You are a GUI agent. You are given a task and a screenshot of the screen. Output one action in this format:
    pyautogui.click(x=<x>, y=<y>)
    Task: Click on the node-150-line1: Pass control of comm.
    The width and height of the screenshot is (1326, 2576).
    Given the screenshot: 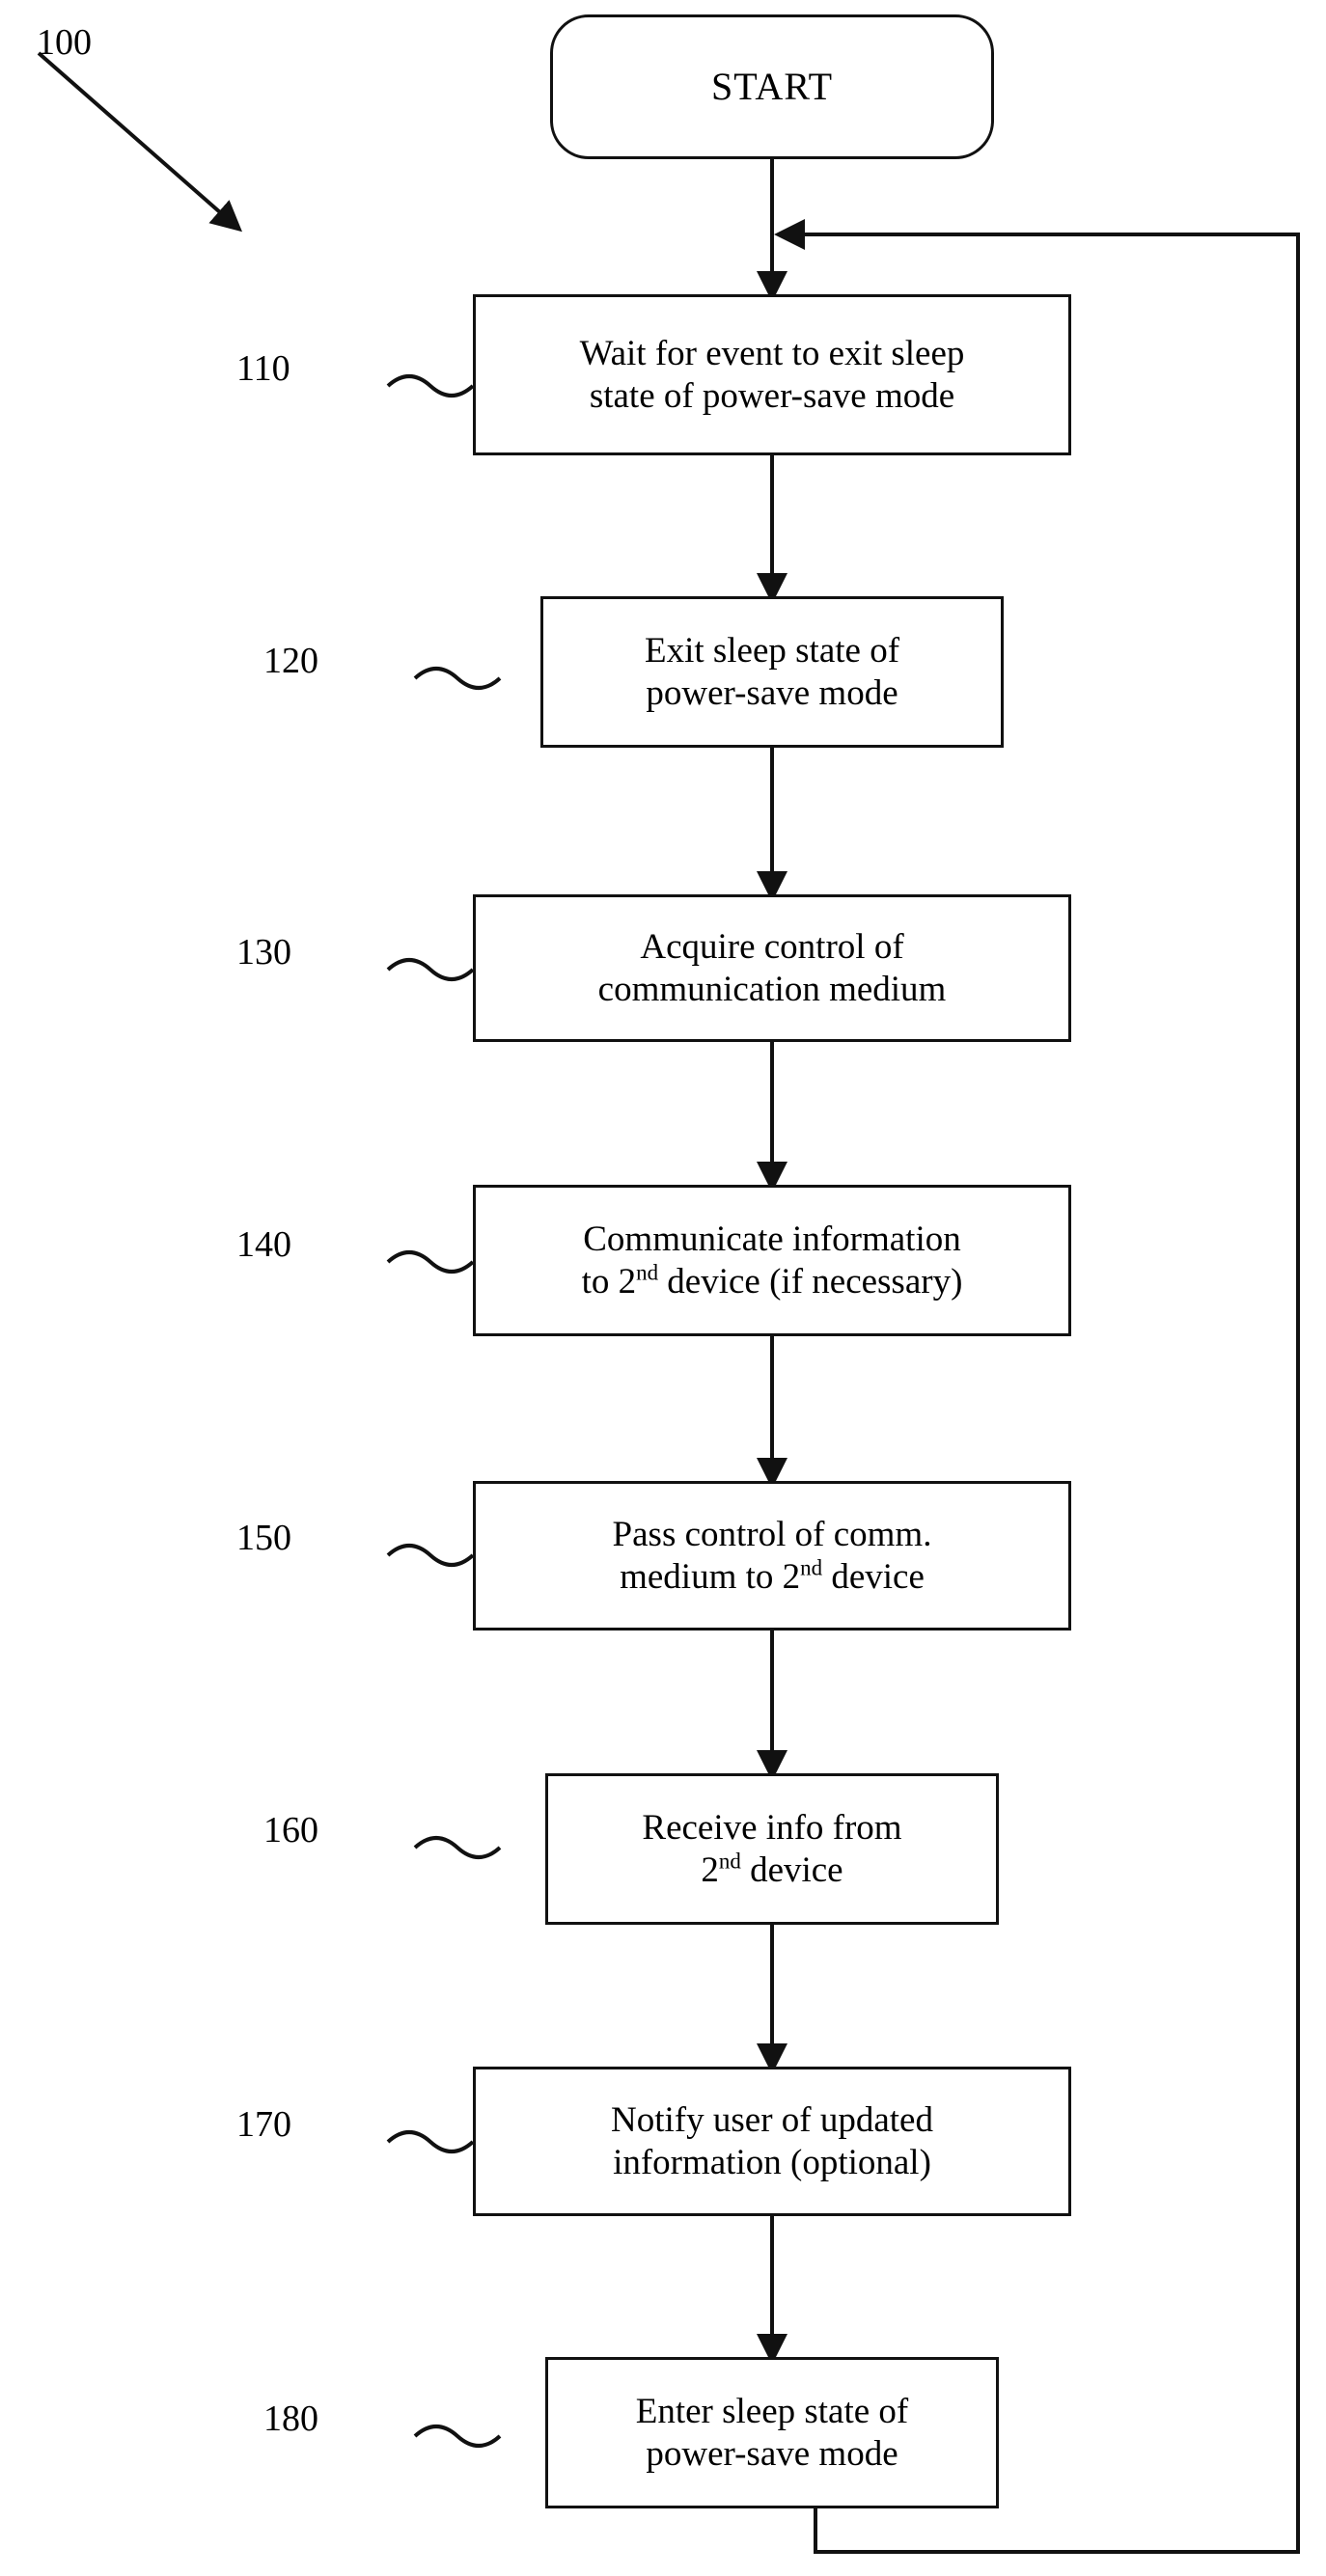 What is the action you would take?
    pyautogui.click(x=772, y=1534)
    